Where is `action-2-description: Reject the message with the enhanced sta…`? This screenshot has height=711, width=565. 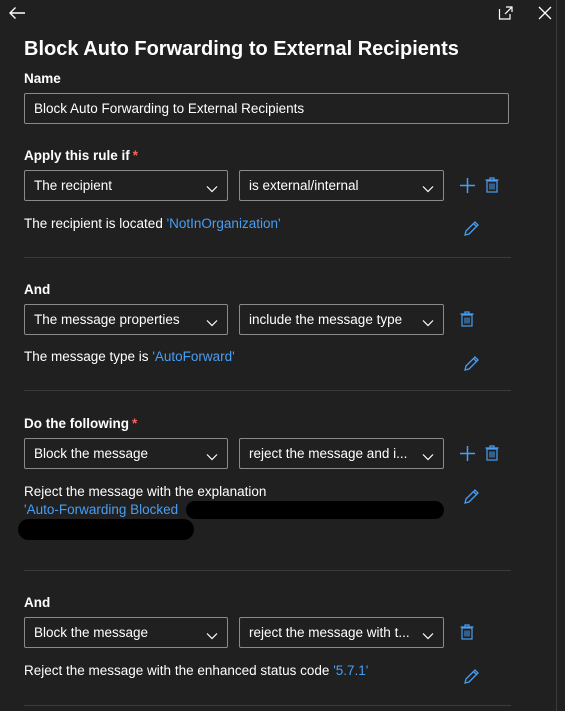
action-2-description: Reject the message with the enhanced sta… is located at coordinates (196, 671).